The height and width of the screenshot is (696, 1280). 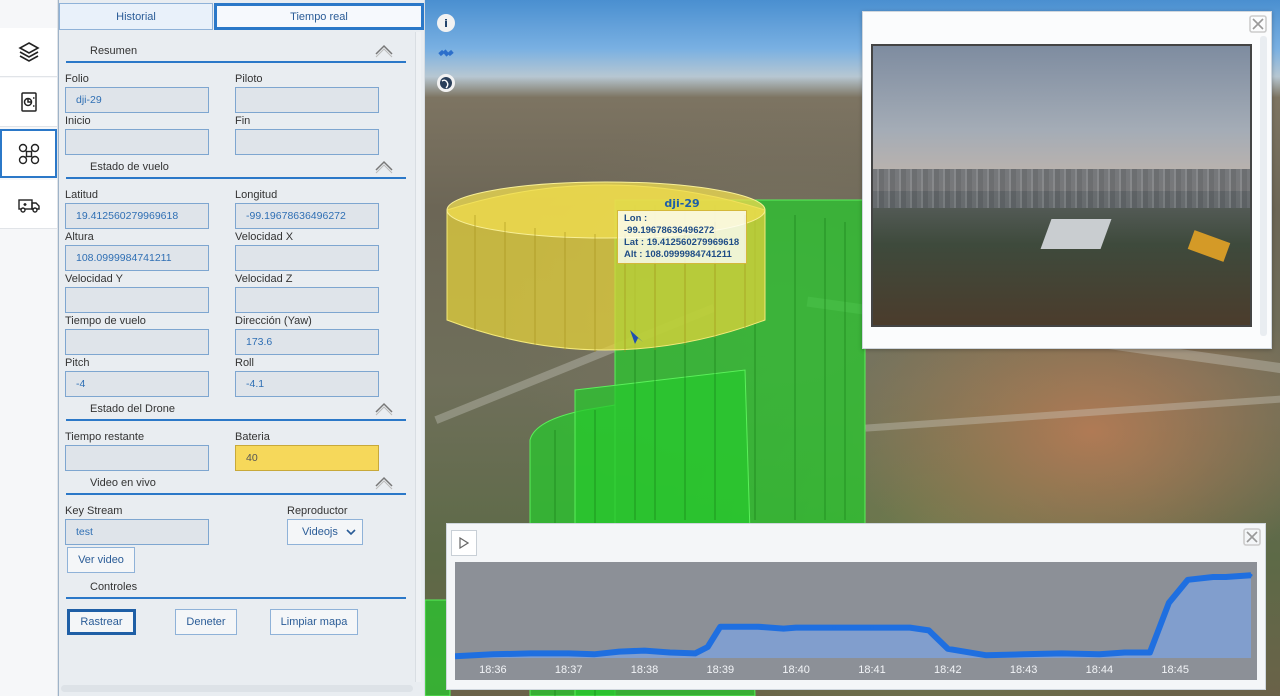 I want to click on drone-label: dji-29, so click(x=682, y=203).